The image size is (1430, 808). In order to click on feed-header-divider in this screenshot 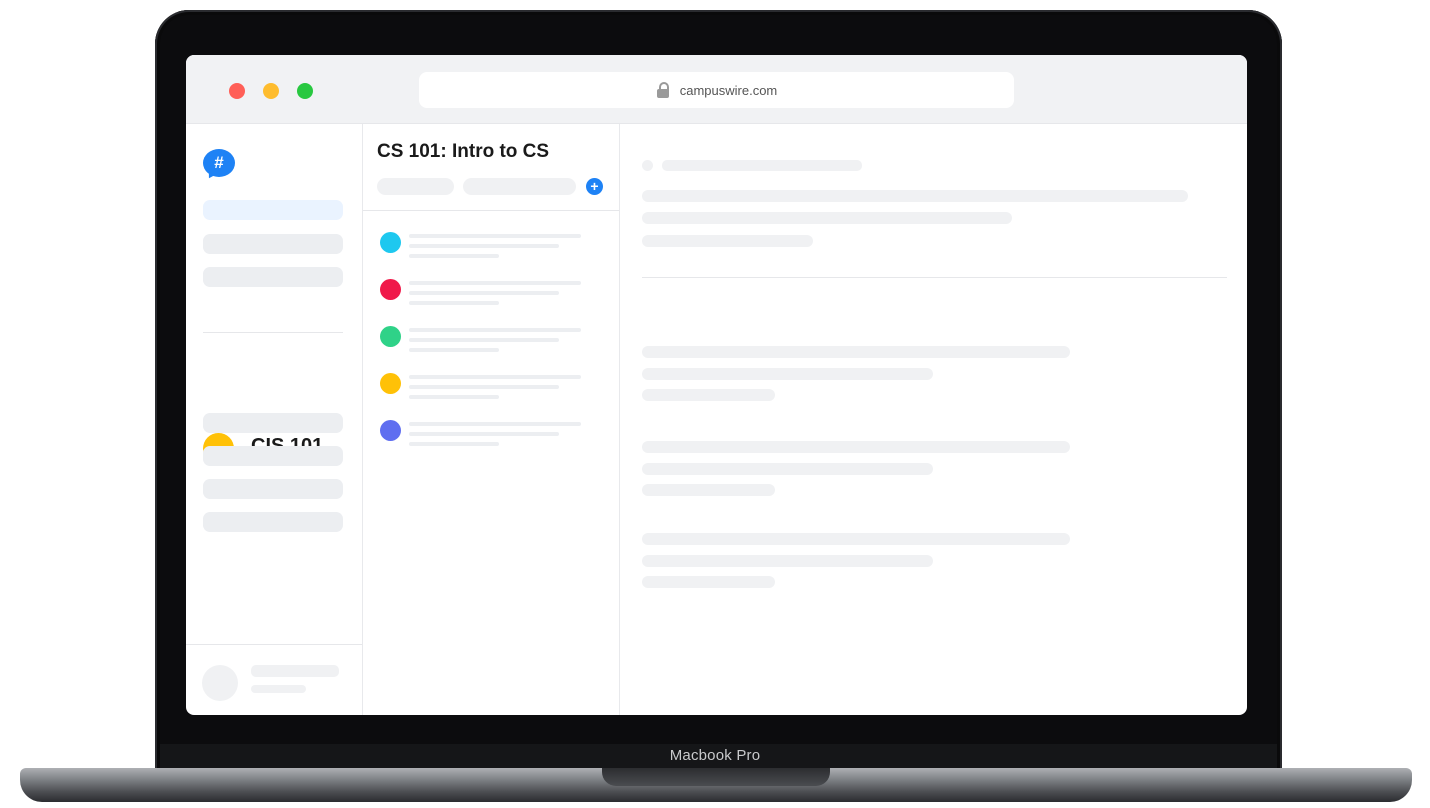, I will do `click(491, 210)`.